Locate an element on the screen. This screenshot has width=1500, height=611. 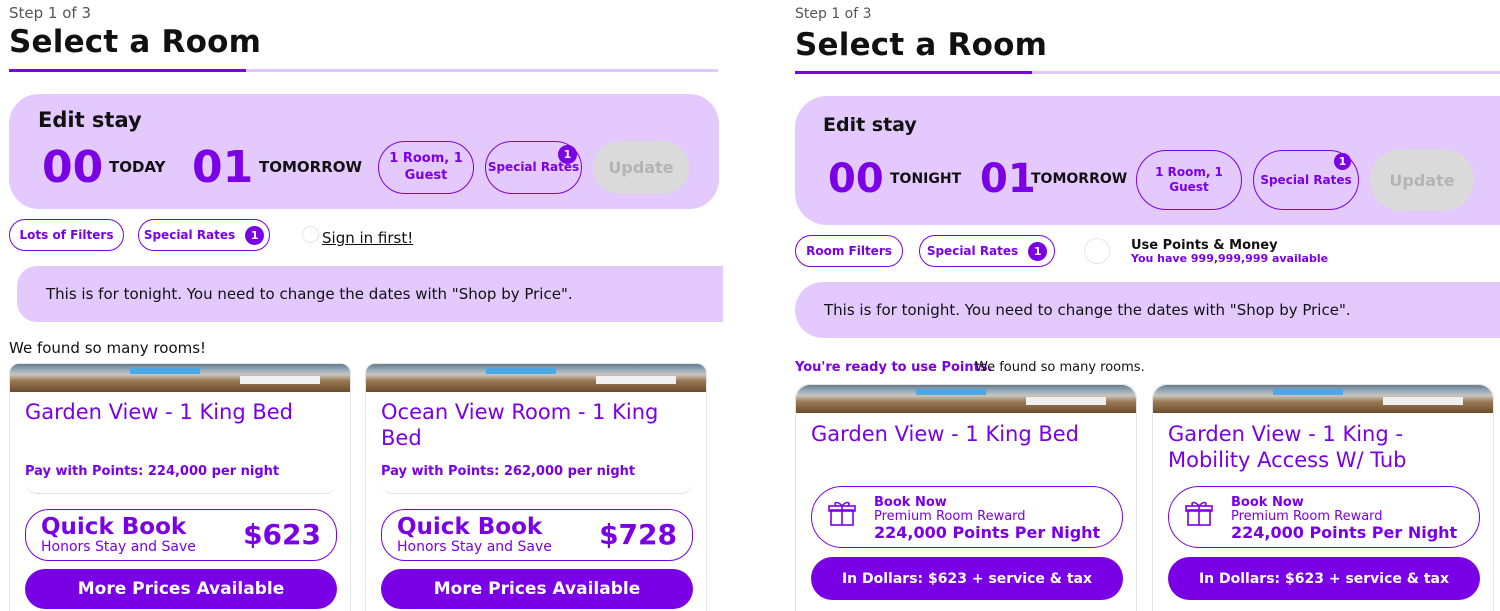
filters-button: Room Filters is located at coordinates (849, 251).